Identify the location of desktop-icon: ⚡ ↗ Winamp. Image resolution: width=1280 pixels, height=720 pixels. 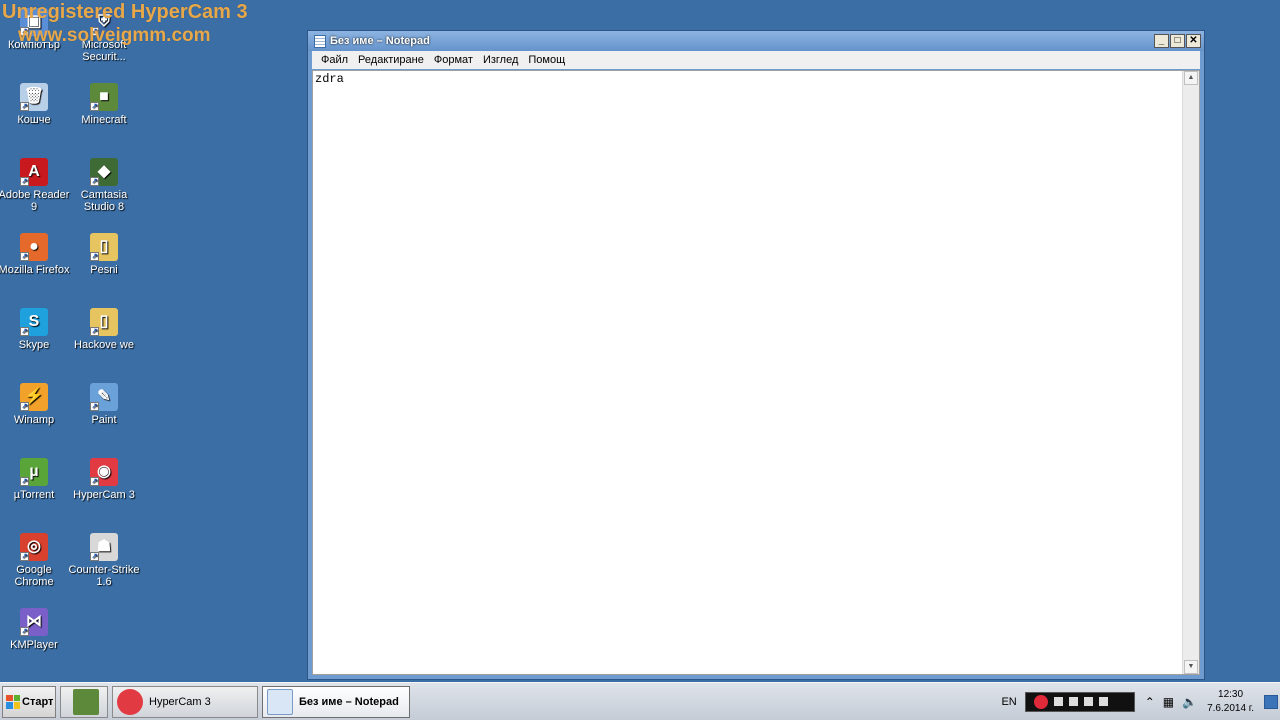
(35, 404).